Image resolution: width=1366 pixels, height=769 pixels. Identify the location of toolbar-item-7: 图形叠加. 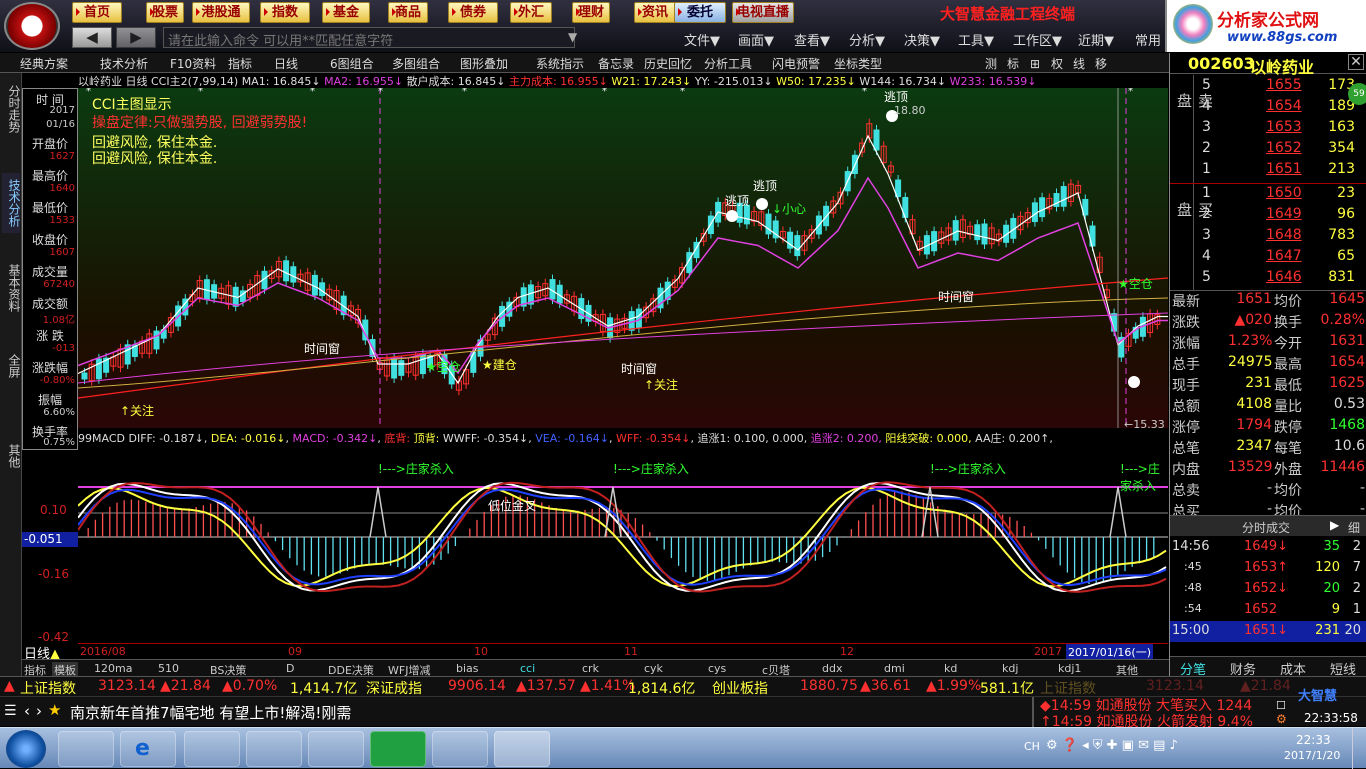
(484, 63).